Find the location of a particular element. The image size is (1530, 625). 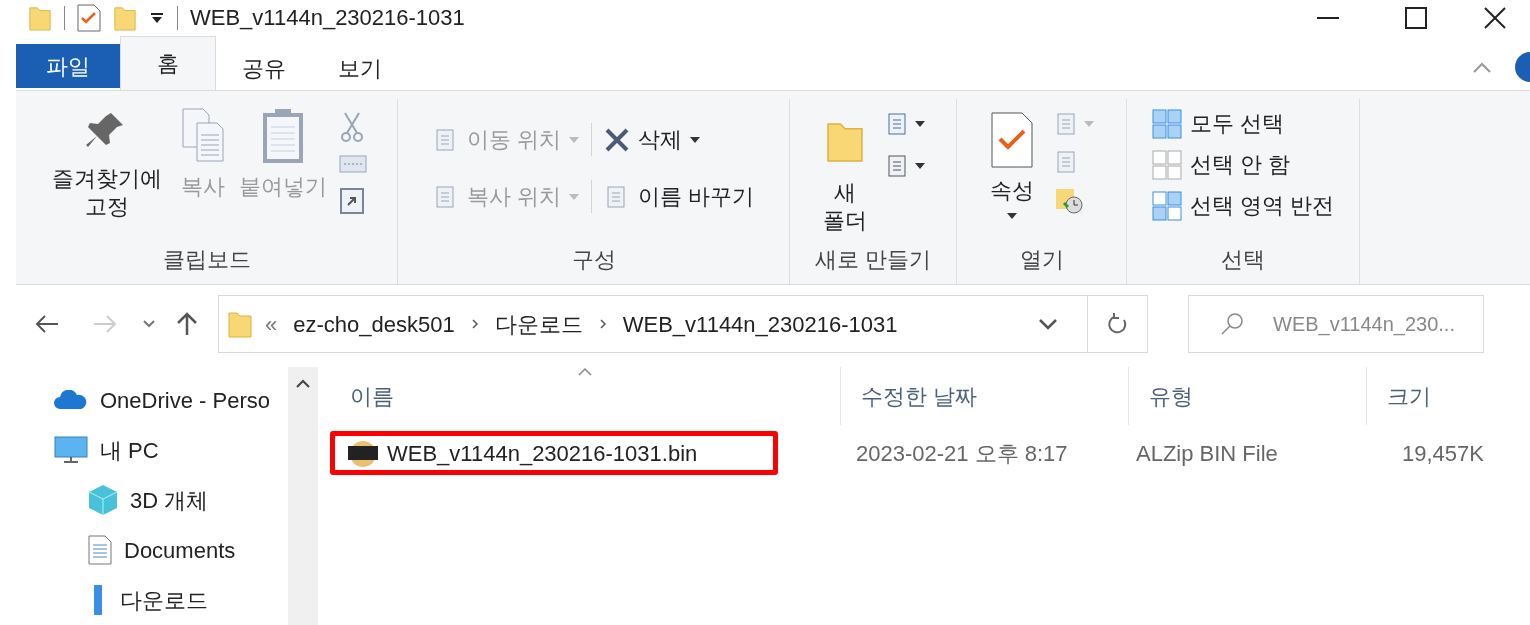

nav-item: 다운로드 is located at coordinates (152, 600).